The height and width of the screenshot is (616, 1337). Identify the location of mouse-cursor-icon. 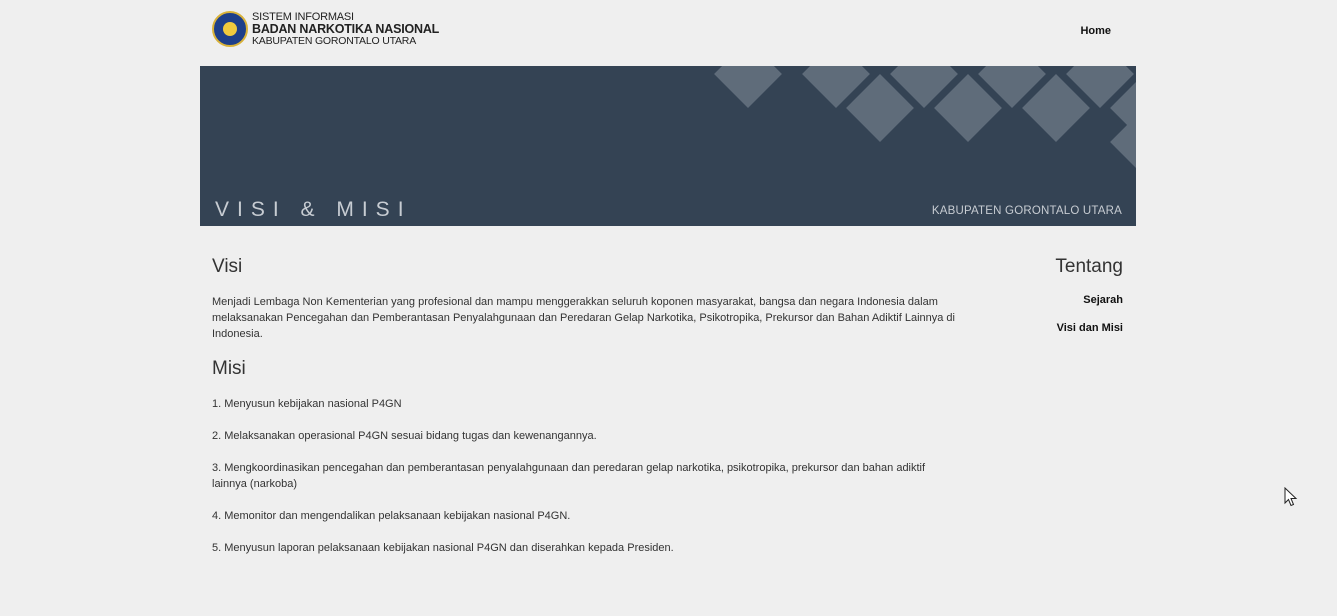
(1291, 497).